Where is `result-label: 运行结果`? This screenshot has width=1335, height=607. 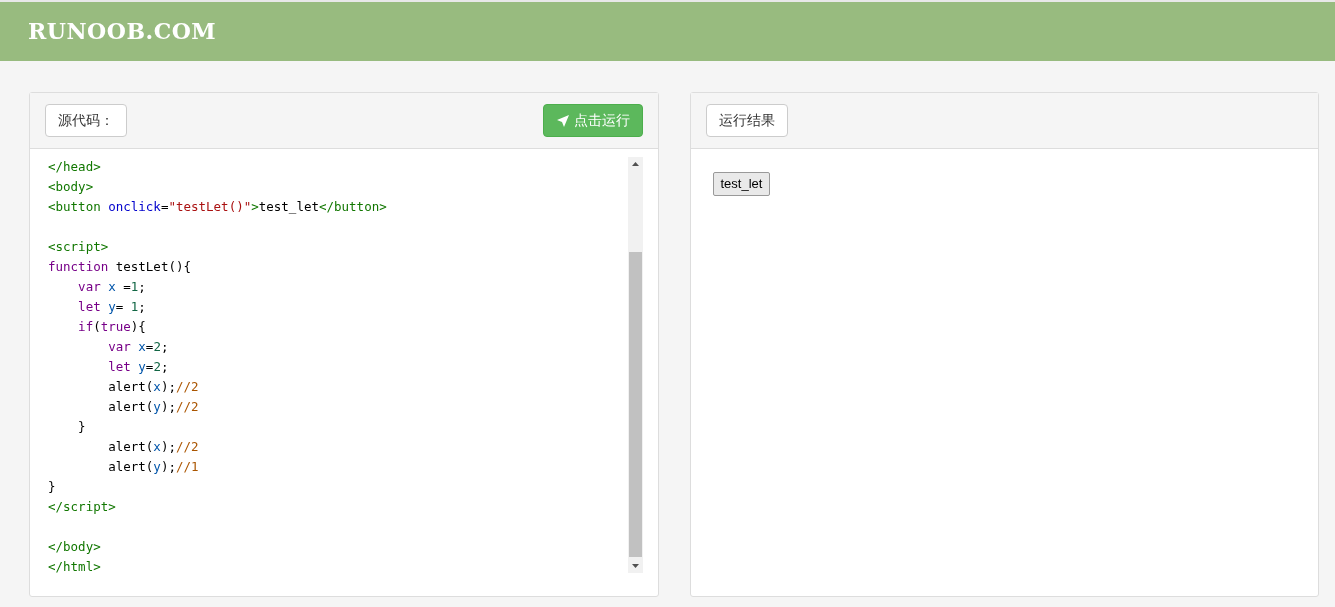 result-label: 运行结果 is located at coordinates (746, 120).